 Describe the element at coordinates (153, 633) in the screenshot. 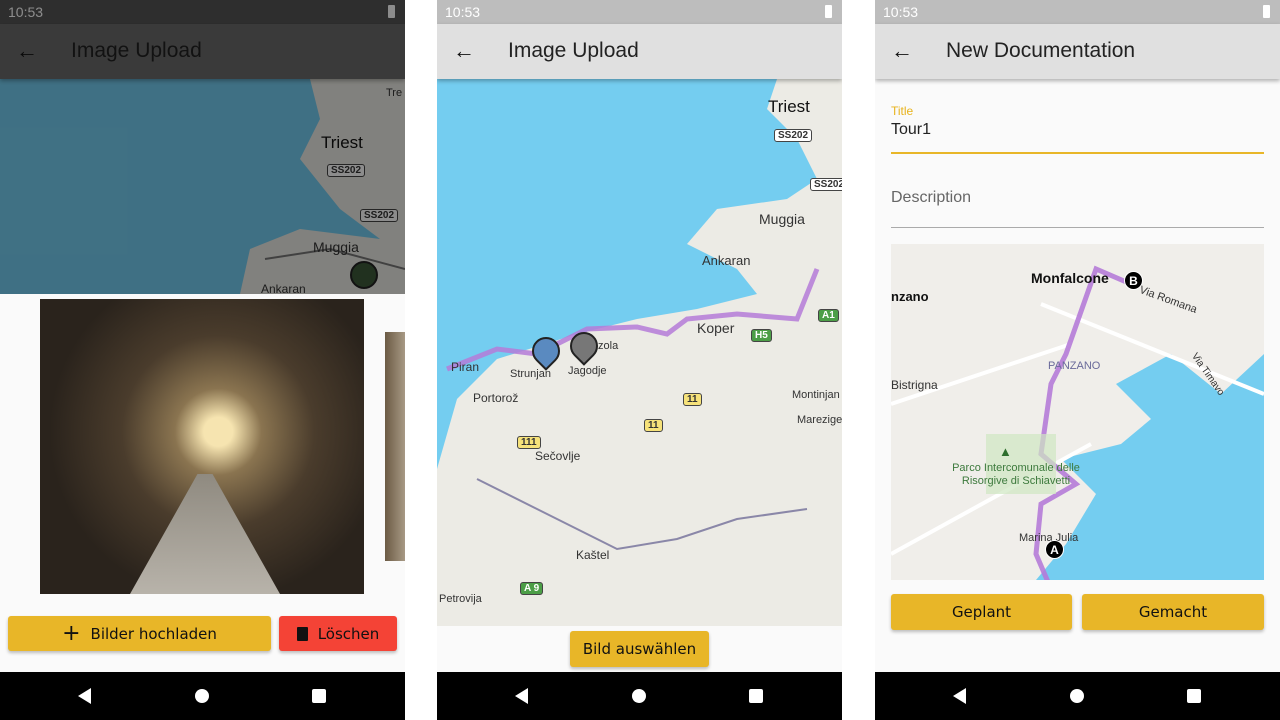

I see `upload-label: Bilder hochladen` at that location.